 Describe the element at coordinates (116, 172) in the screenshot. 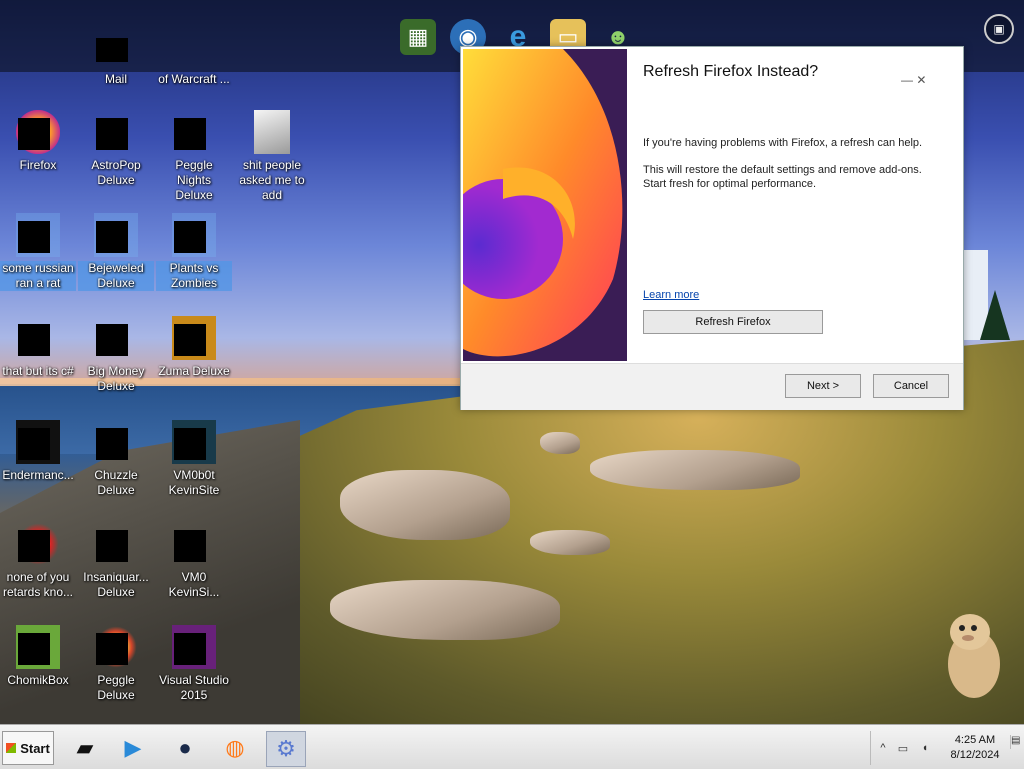

I see `desktop-icon-label: AstroPop Deluxe` at that location.